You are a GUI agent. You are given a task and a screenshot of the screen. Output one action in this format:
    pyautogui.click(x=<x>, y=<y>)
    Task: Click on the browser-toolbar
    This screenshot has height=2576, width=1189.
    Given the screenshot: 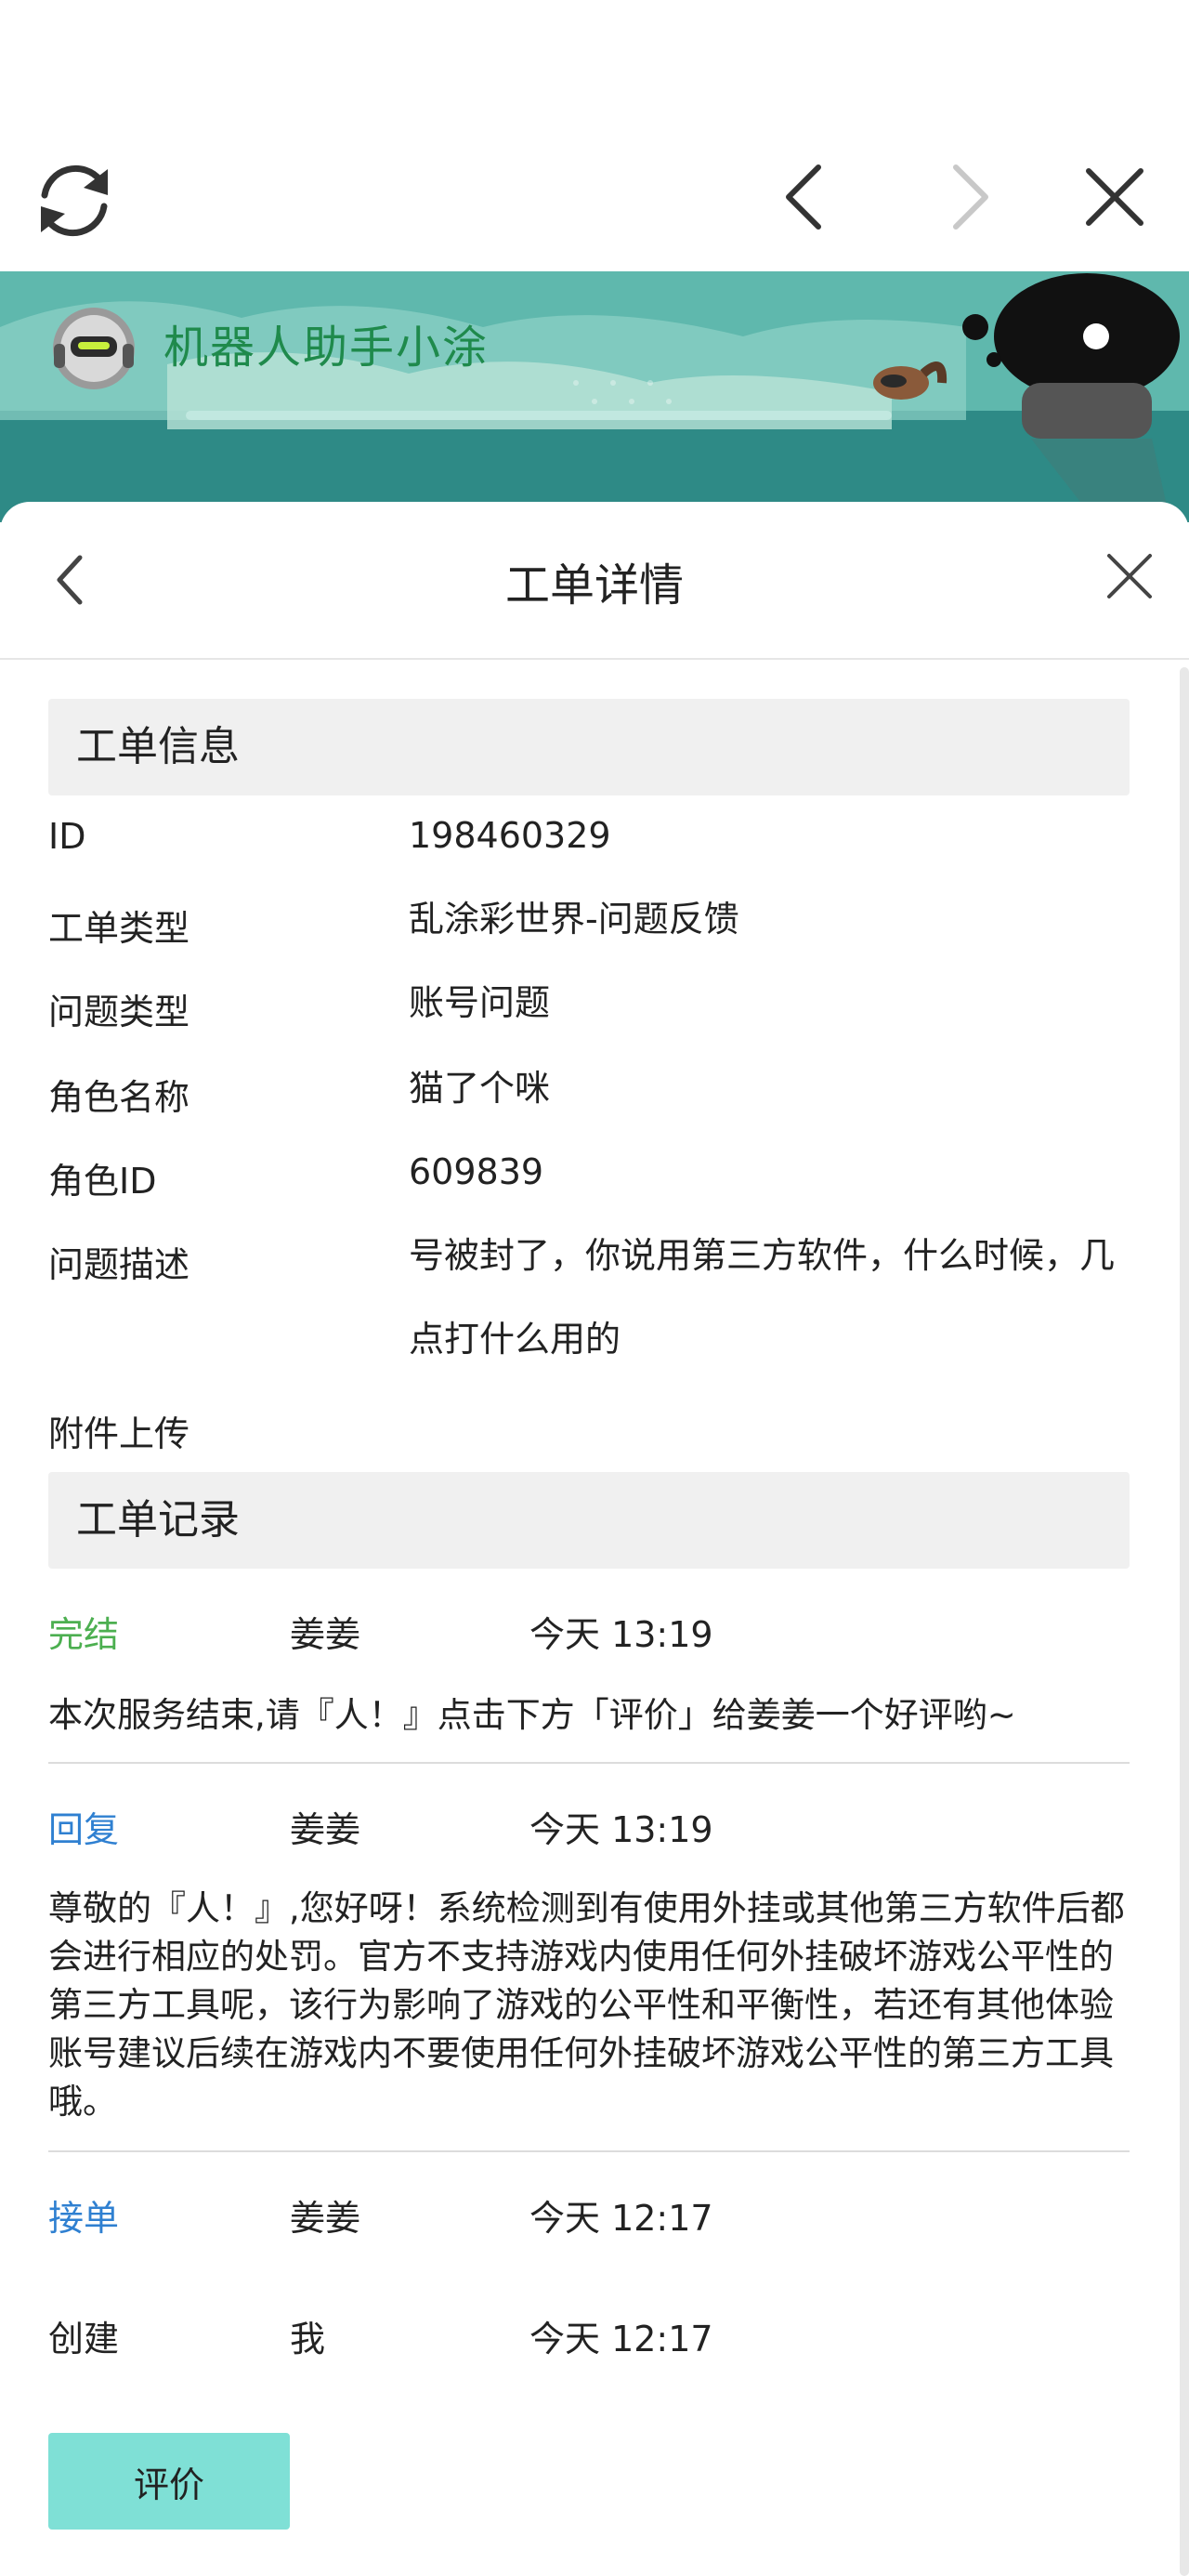 What is the action you would take?
    pyautogui.click(x=594, y=135)
    